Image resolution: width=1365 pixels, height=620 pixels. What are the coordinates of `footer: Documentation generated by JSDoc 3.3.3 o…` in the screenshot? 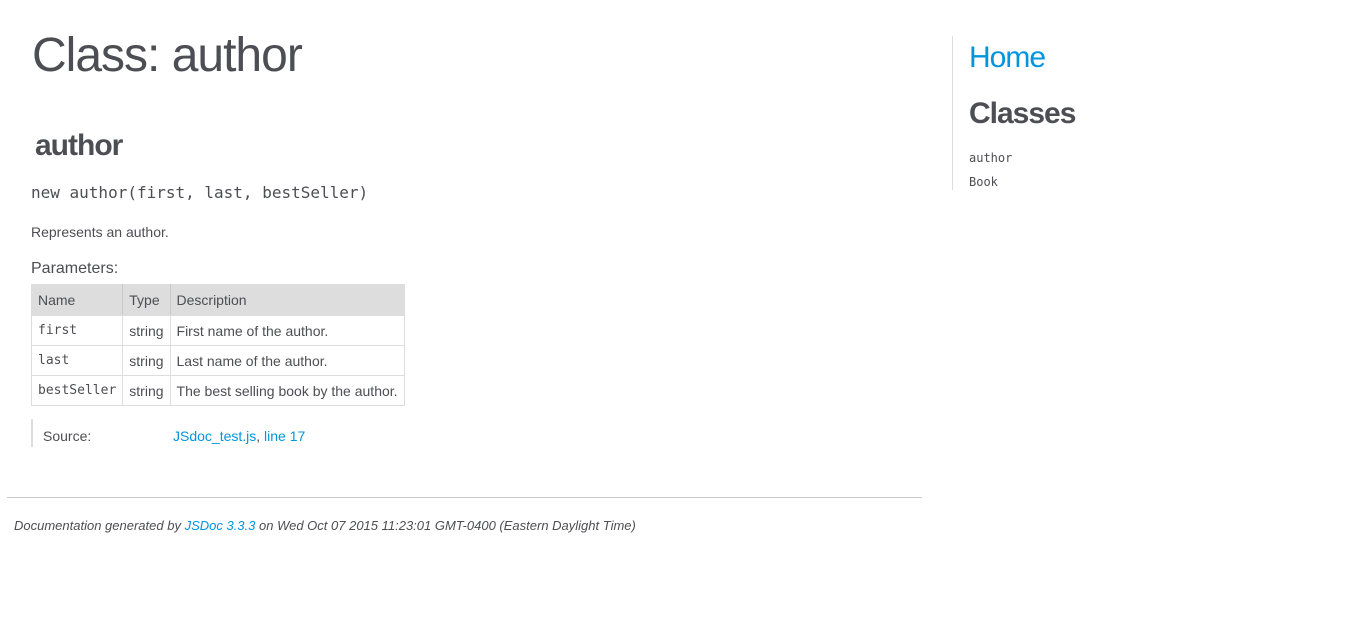 It's located at (325, 526).